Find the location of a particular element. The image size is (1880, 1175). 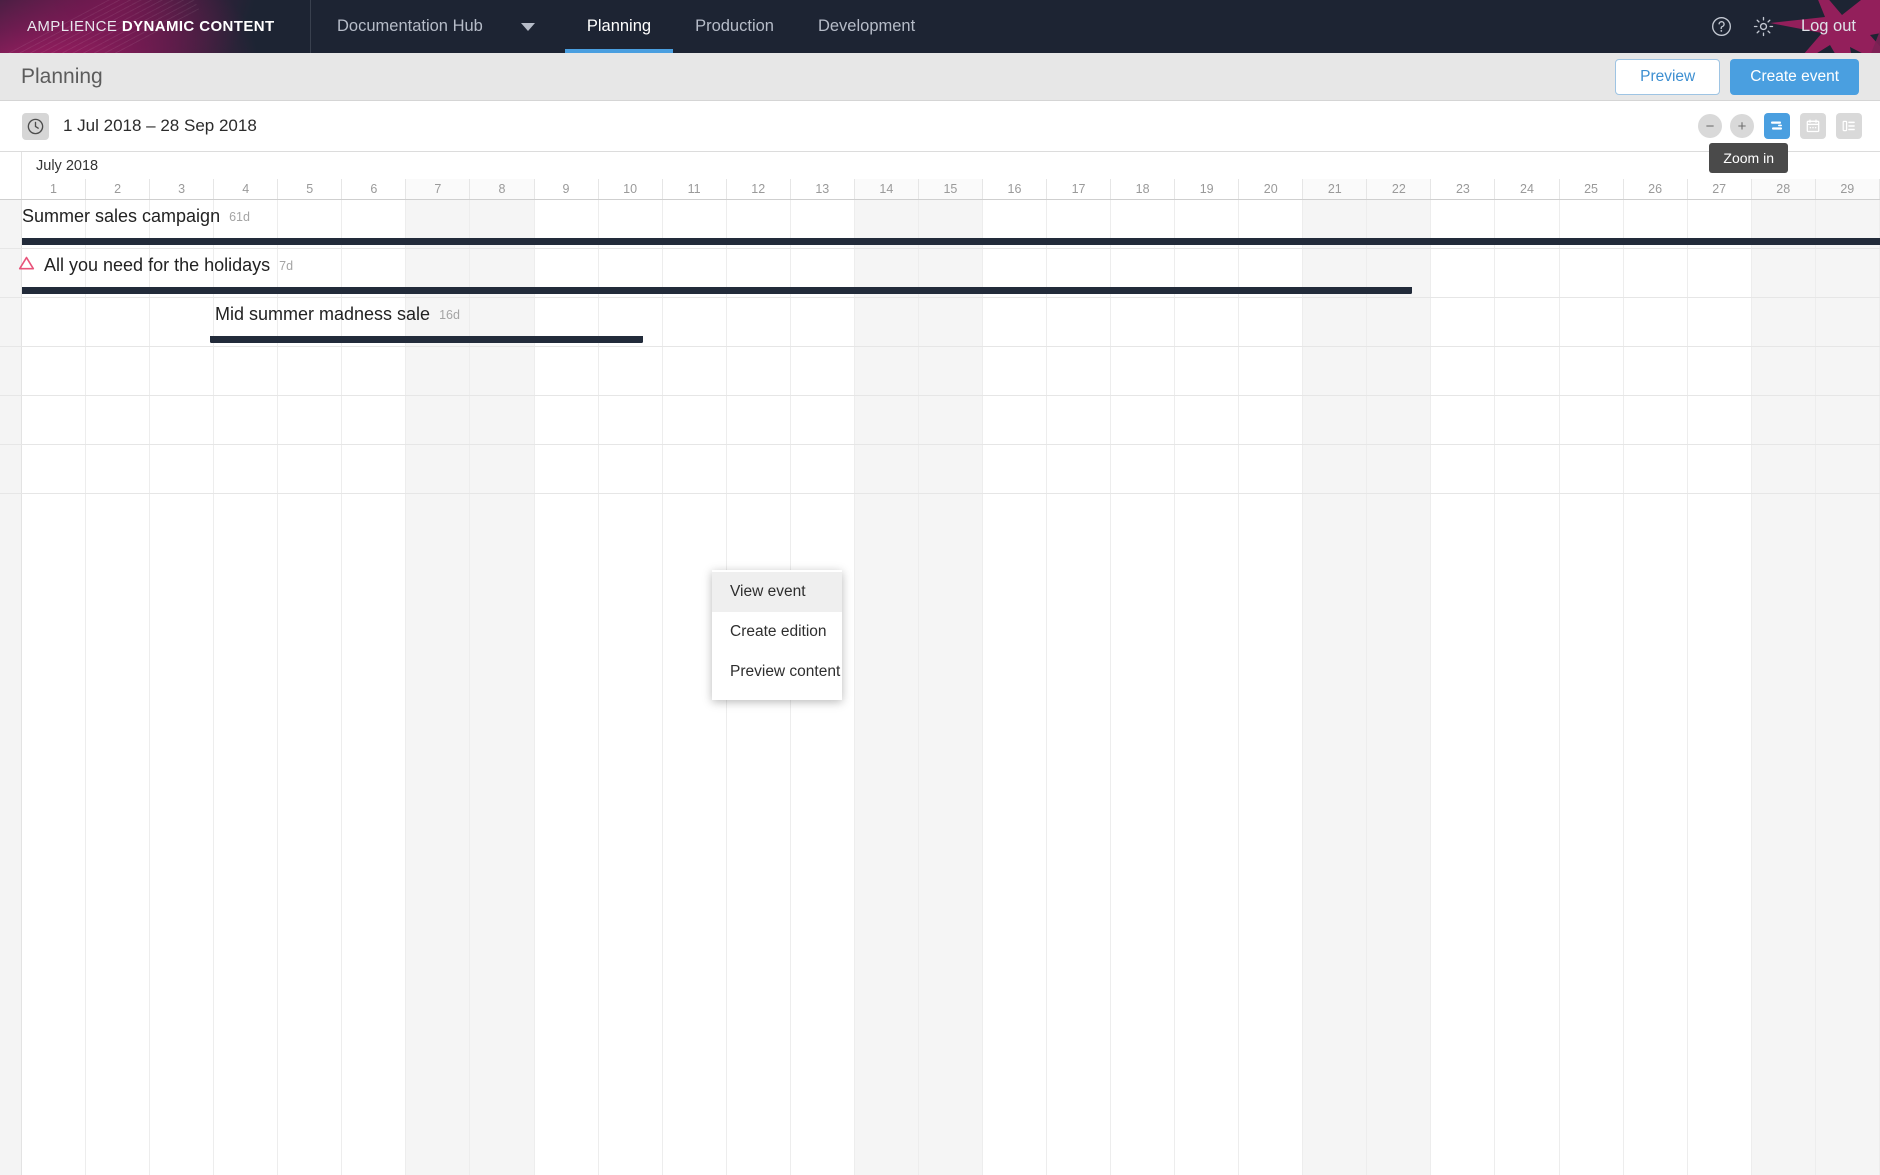

calendar-icon is located at coordinates (1813, 126).